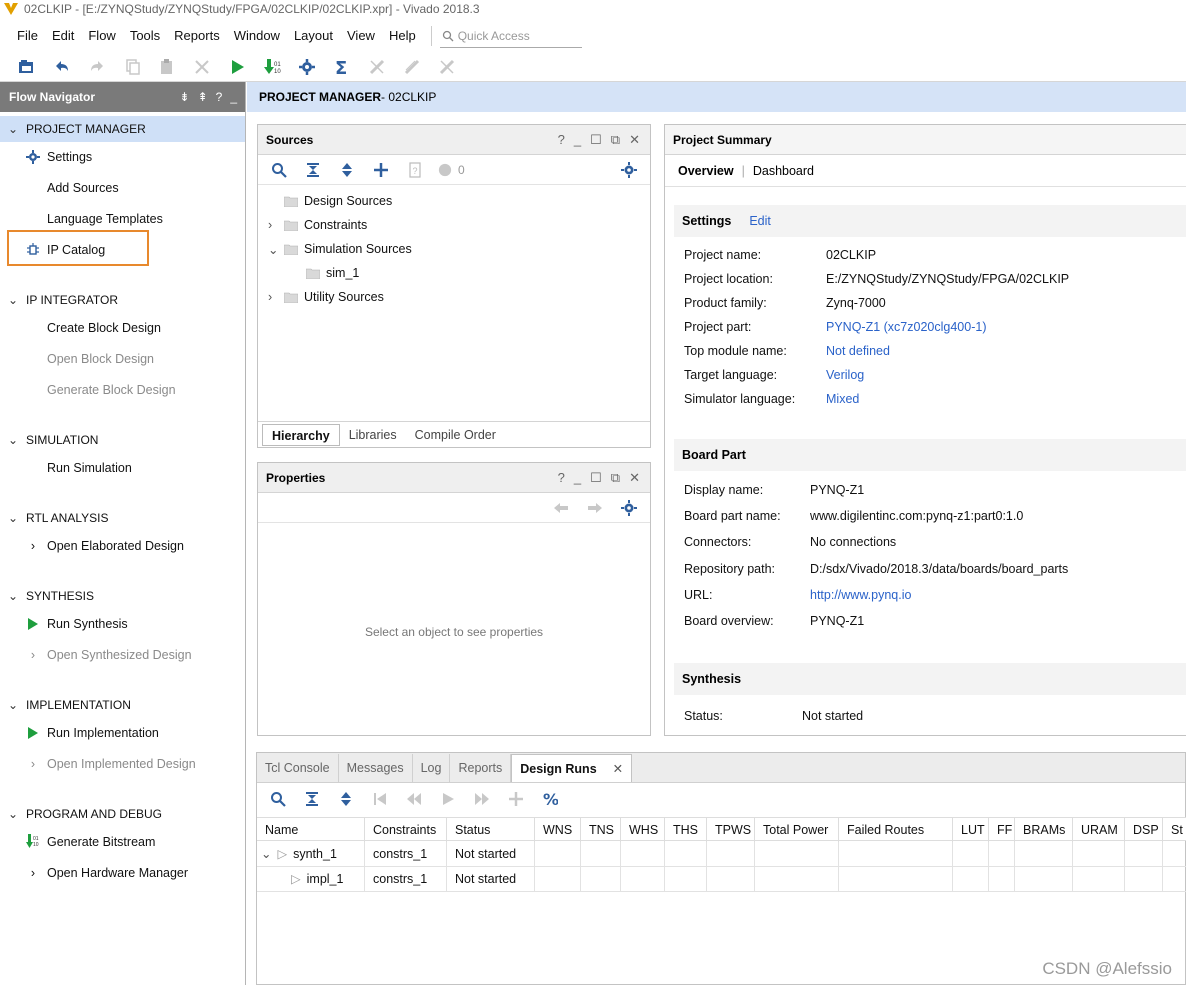 The width and height of the screenshot is (1186, 985). What do you see at coordinates (1044, 830) in the screenshot?
I see `column-header-brams: BRAMs` at bounding box center [1044, 830].